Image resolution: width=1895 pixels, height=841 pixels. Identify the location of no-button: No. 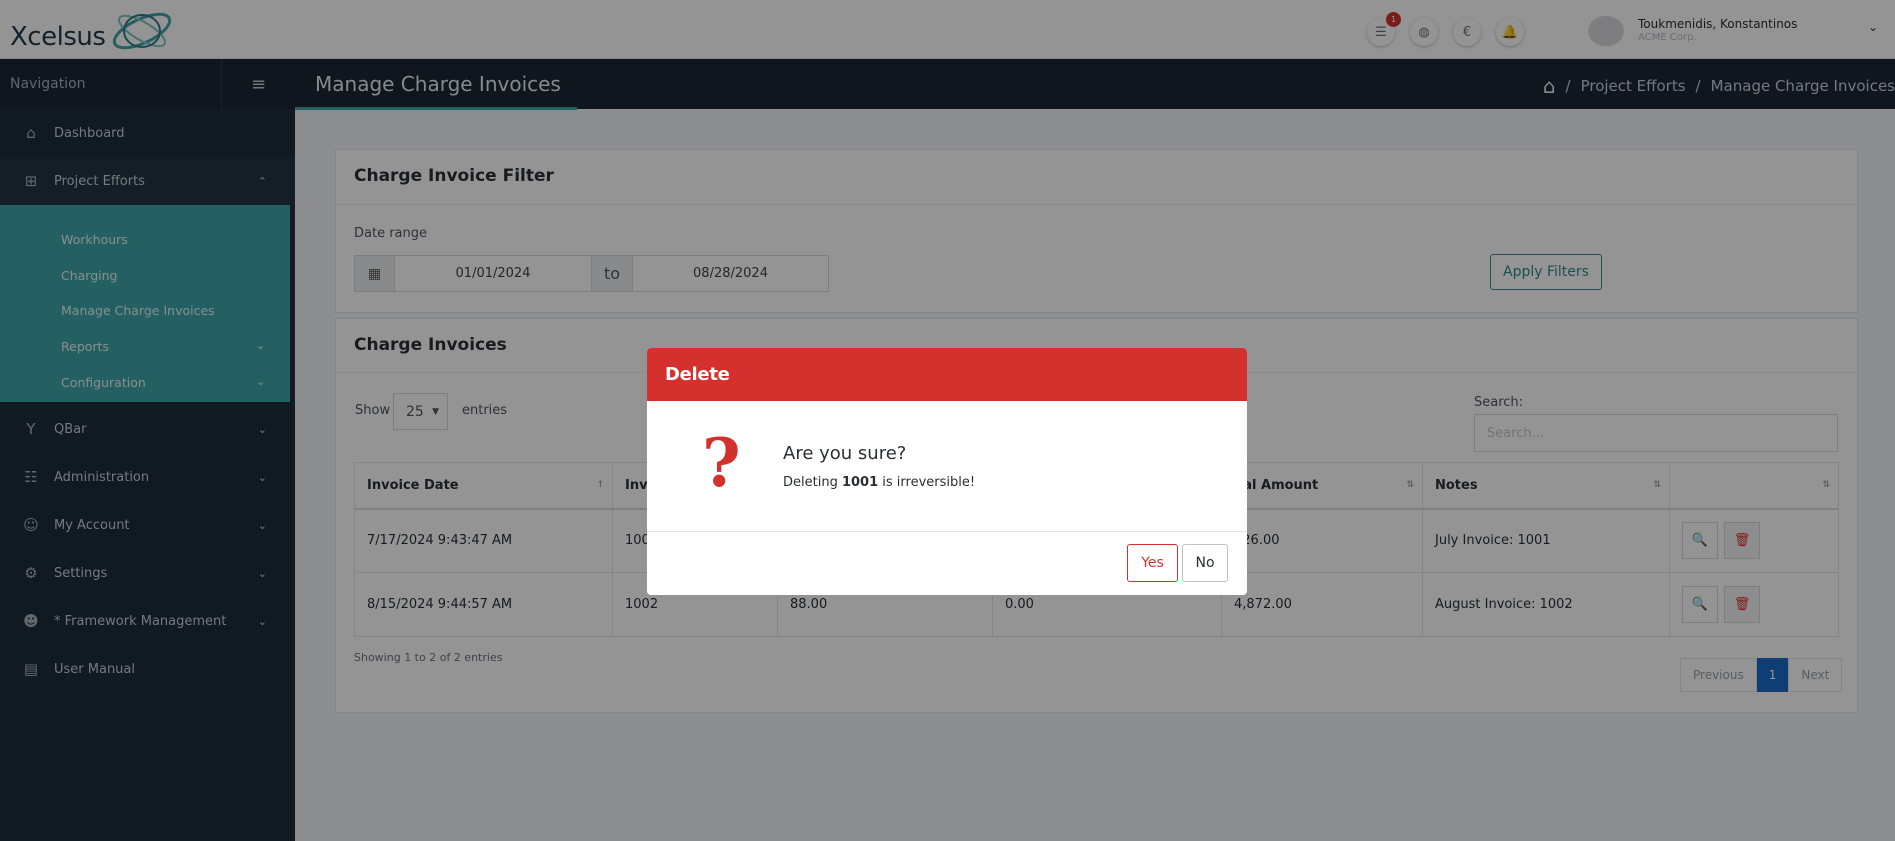
(1205, 563).